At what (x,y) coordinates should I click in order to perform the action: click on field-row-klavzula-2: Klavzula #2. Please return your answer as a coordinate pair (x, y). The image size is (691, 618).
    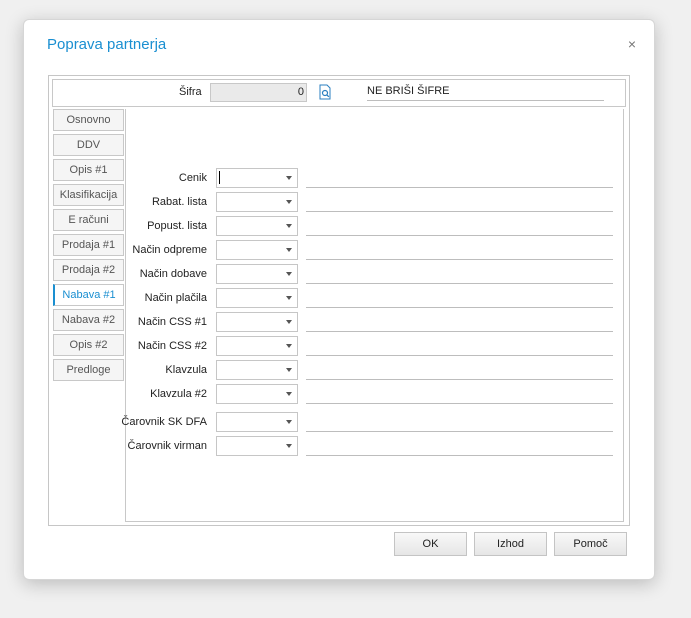
    Looking at the image, I should click on (374, 394).